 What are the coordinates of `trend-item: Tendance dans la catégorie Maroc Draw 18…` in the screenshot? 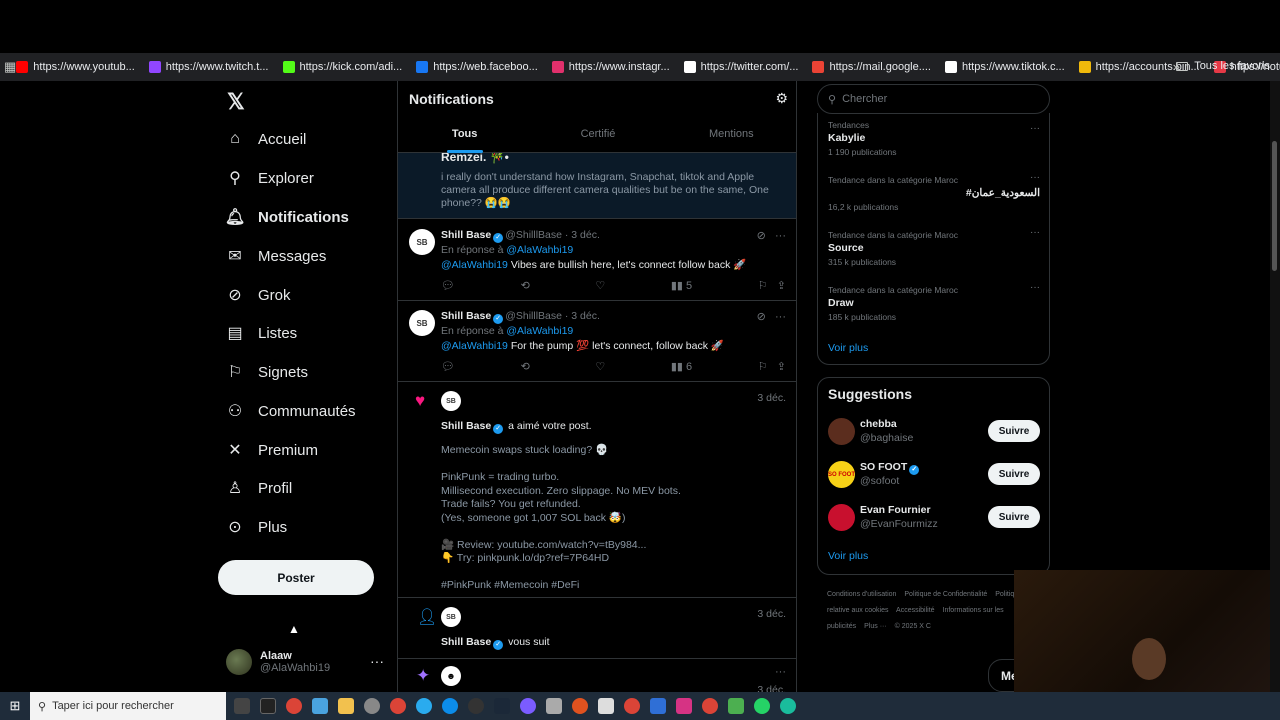 It's located at (934, 302).